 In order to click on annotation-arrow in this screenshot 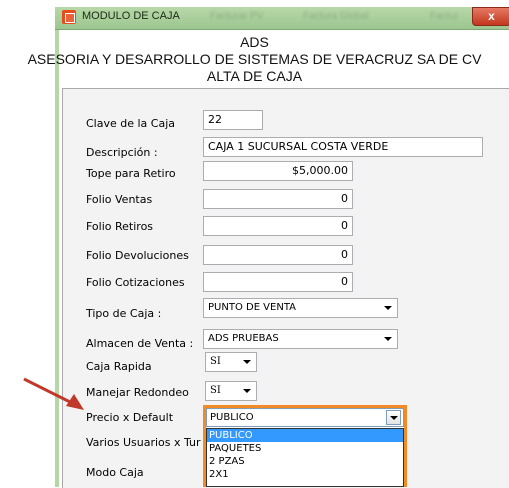, I will do `click(53, 393)`.